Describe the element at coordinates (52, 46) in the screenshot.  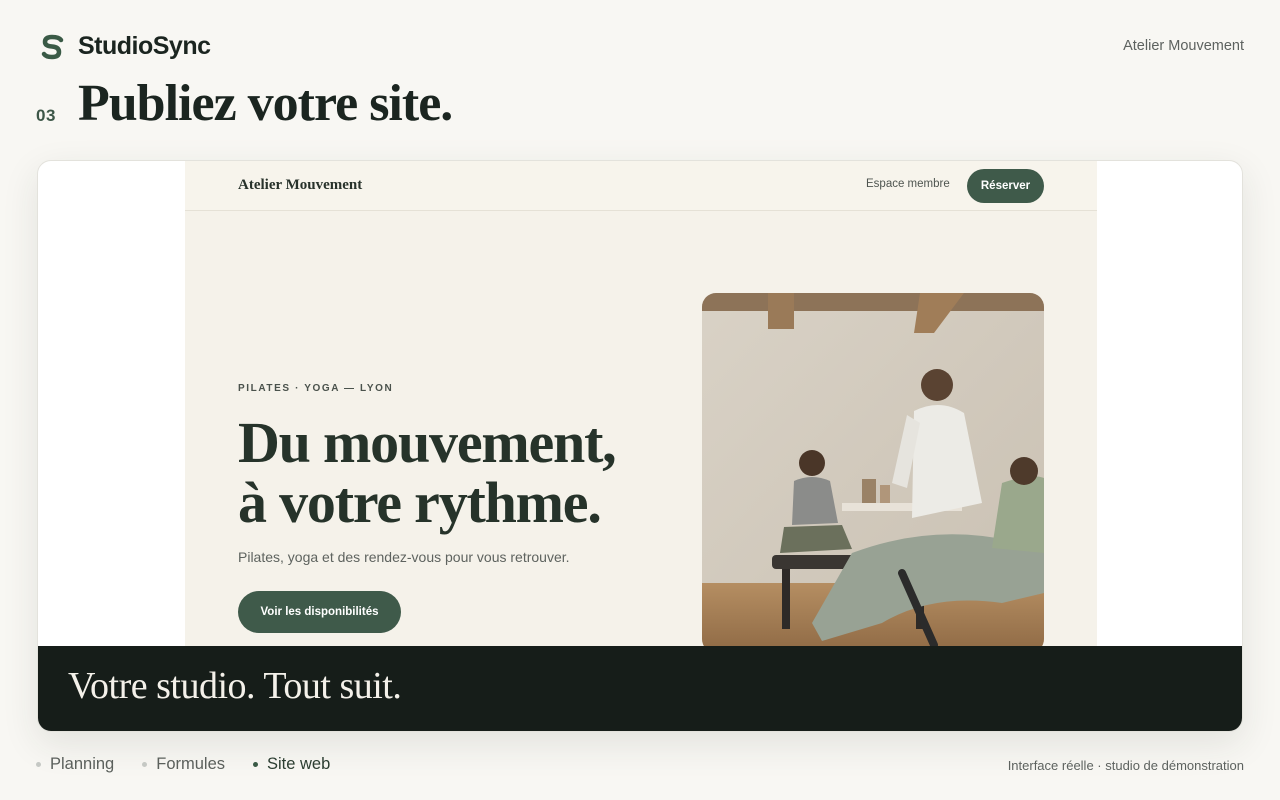
I see `s-logo-icon` at that location.